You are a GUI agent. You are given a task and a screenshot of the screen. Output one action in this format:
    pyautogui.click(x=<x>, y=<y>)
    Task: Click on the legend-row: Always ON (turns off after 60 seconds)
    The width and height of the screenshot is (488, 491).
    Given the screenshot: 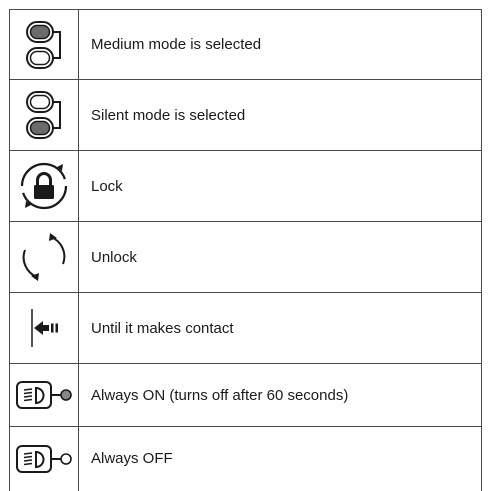 What is the action you would take?
    pyautogui.click(x=245, y=395)
    